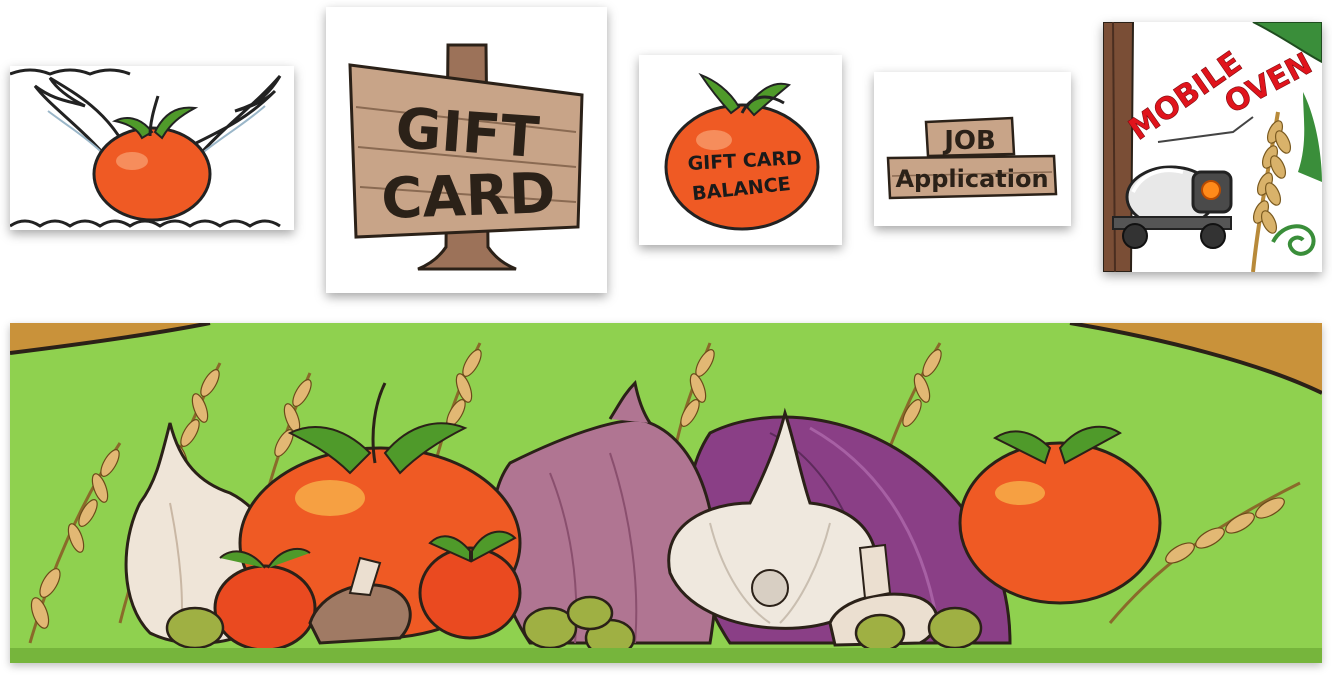  I want to click on gift-card-tile: GIFT CARD, so click(466, 150).